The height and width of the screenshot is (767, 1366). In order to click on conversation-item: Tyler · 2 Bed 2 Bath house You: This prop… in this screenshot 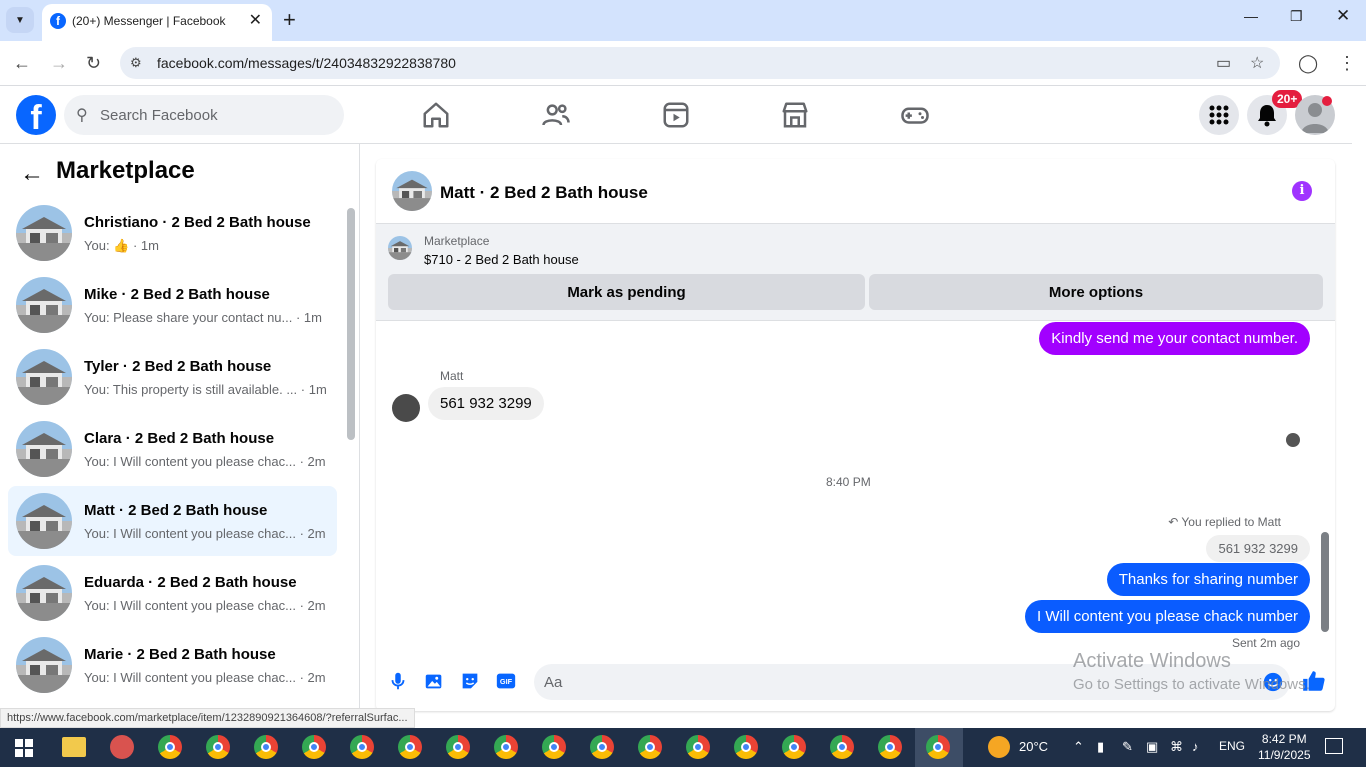, I will do `click(172, 377)`.